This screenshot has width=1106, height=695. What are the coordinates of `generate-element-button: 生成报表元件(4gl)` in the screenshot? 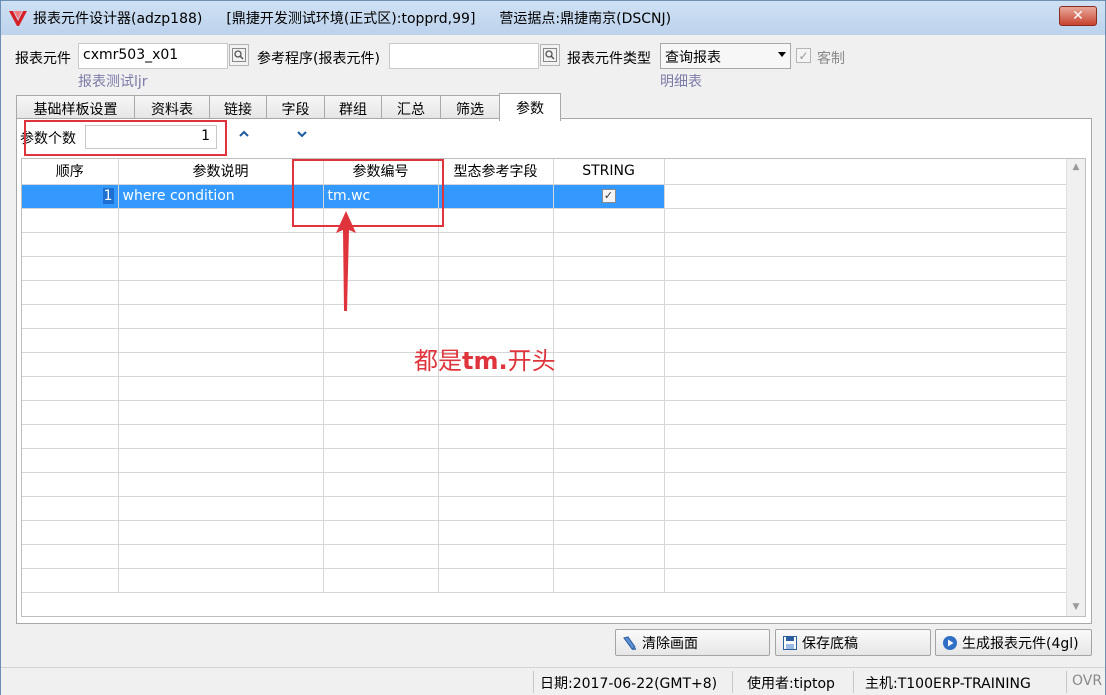 It's located at (1013, 642).